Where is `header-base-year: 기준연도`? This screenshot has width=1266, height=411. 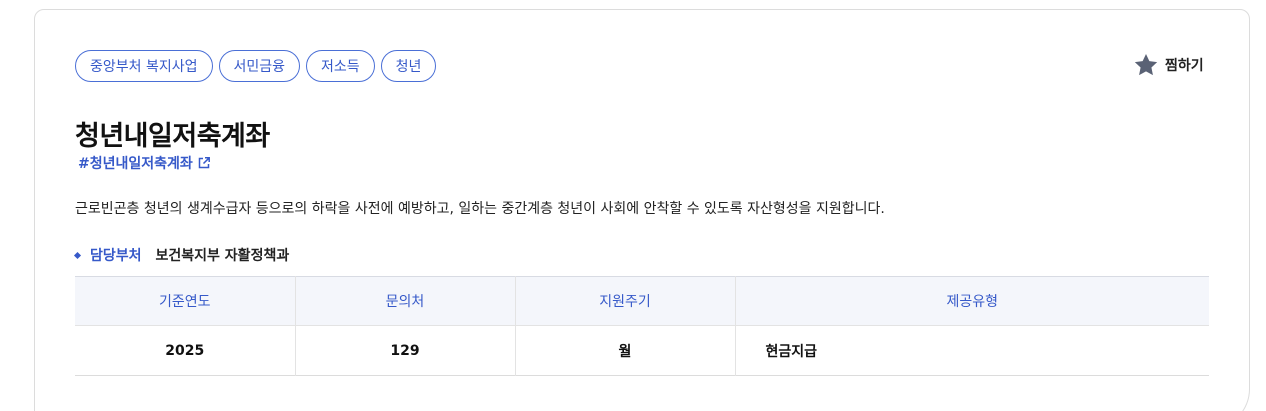
header-base-year: 기준연도 is located at coordinates (185, 301).